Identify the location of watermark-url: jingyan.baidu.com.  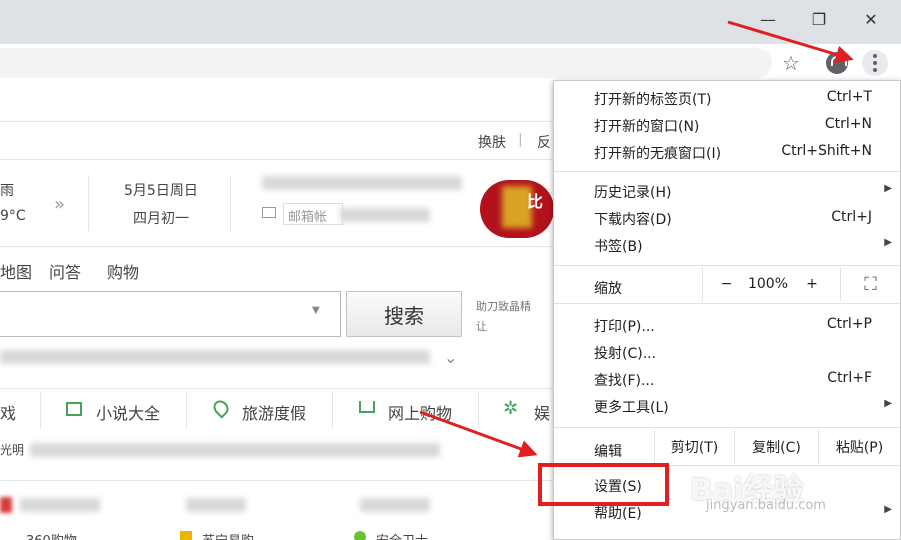
(766, 505).